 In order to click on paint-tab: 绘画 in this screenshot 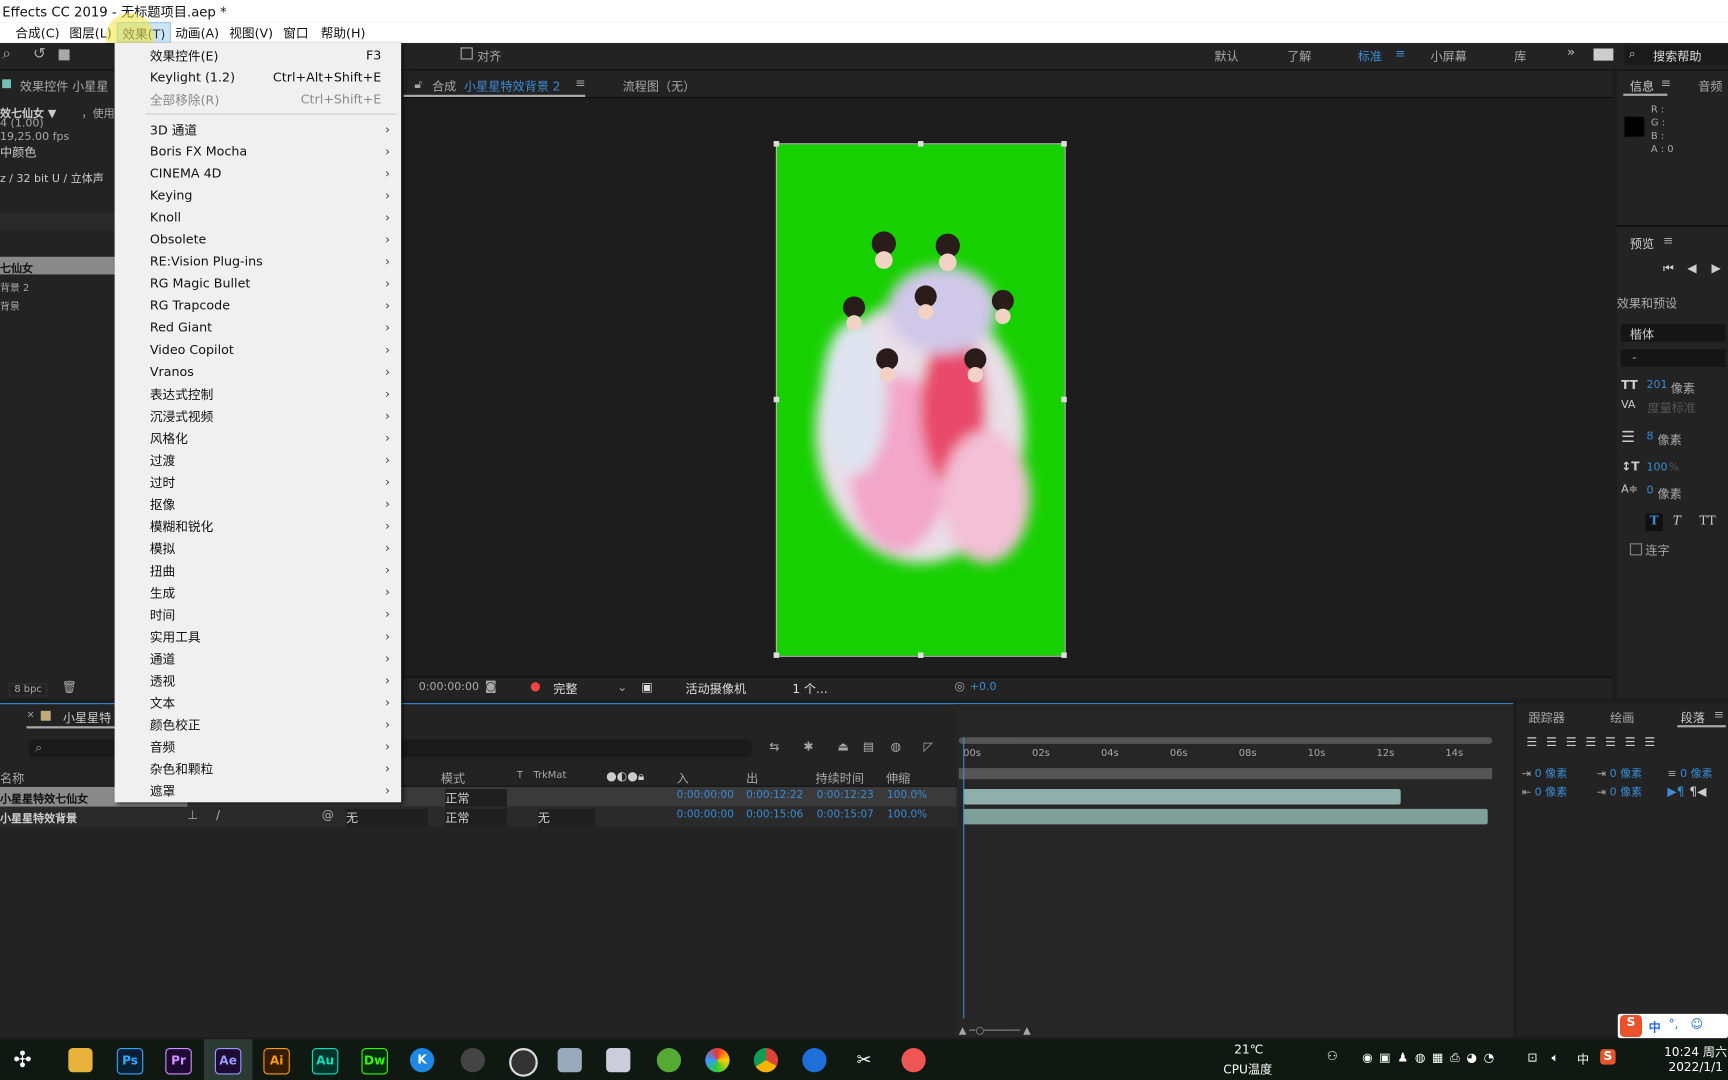, I will do `click(1622, 718)`.